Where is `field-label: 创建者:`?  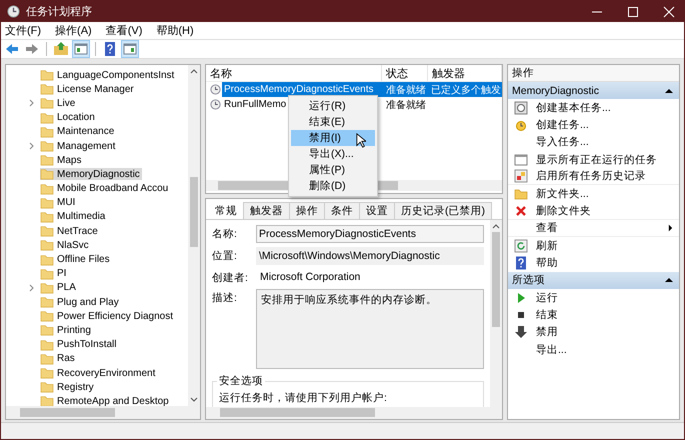 field-label: 创建者: is located at coordinates (230, 278).